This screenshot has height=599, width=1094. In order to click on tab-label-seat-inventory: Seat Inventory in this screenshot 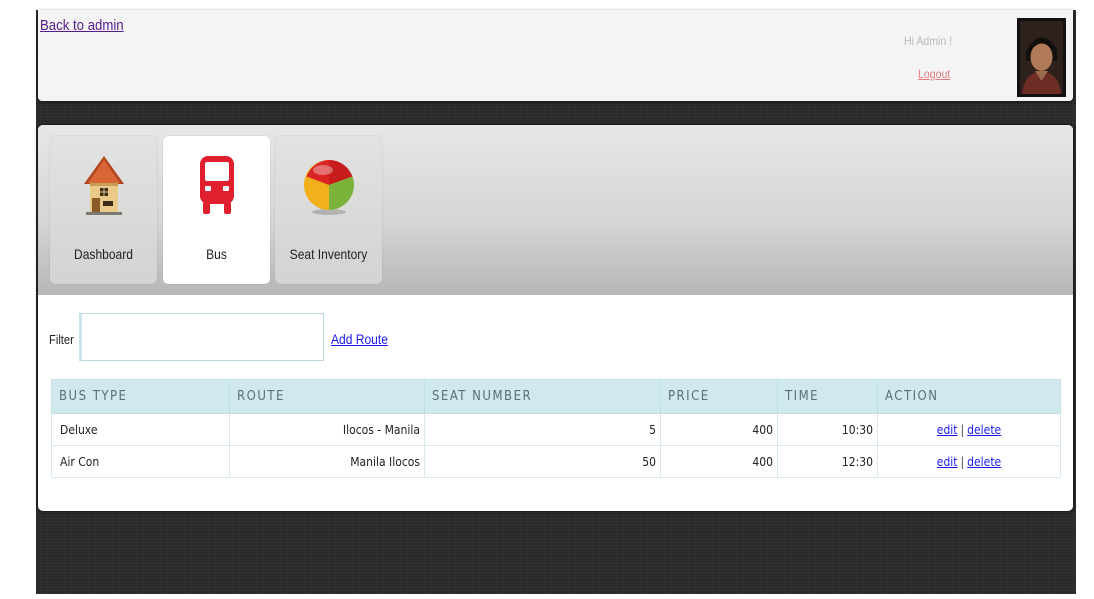, I will do `click(328, 254)`.